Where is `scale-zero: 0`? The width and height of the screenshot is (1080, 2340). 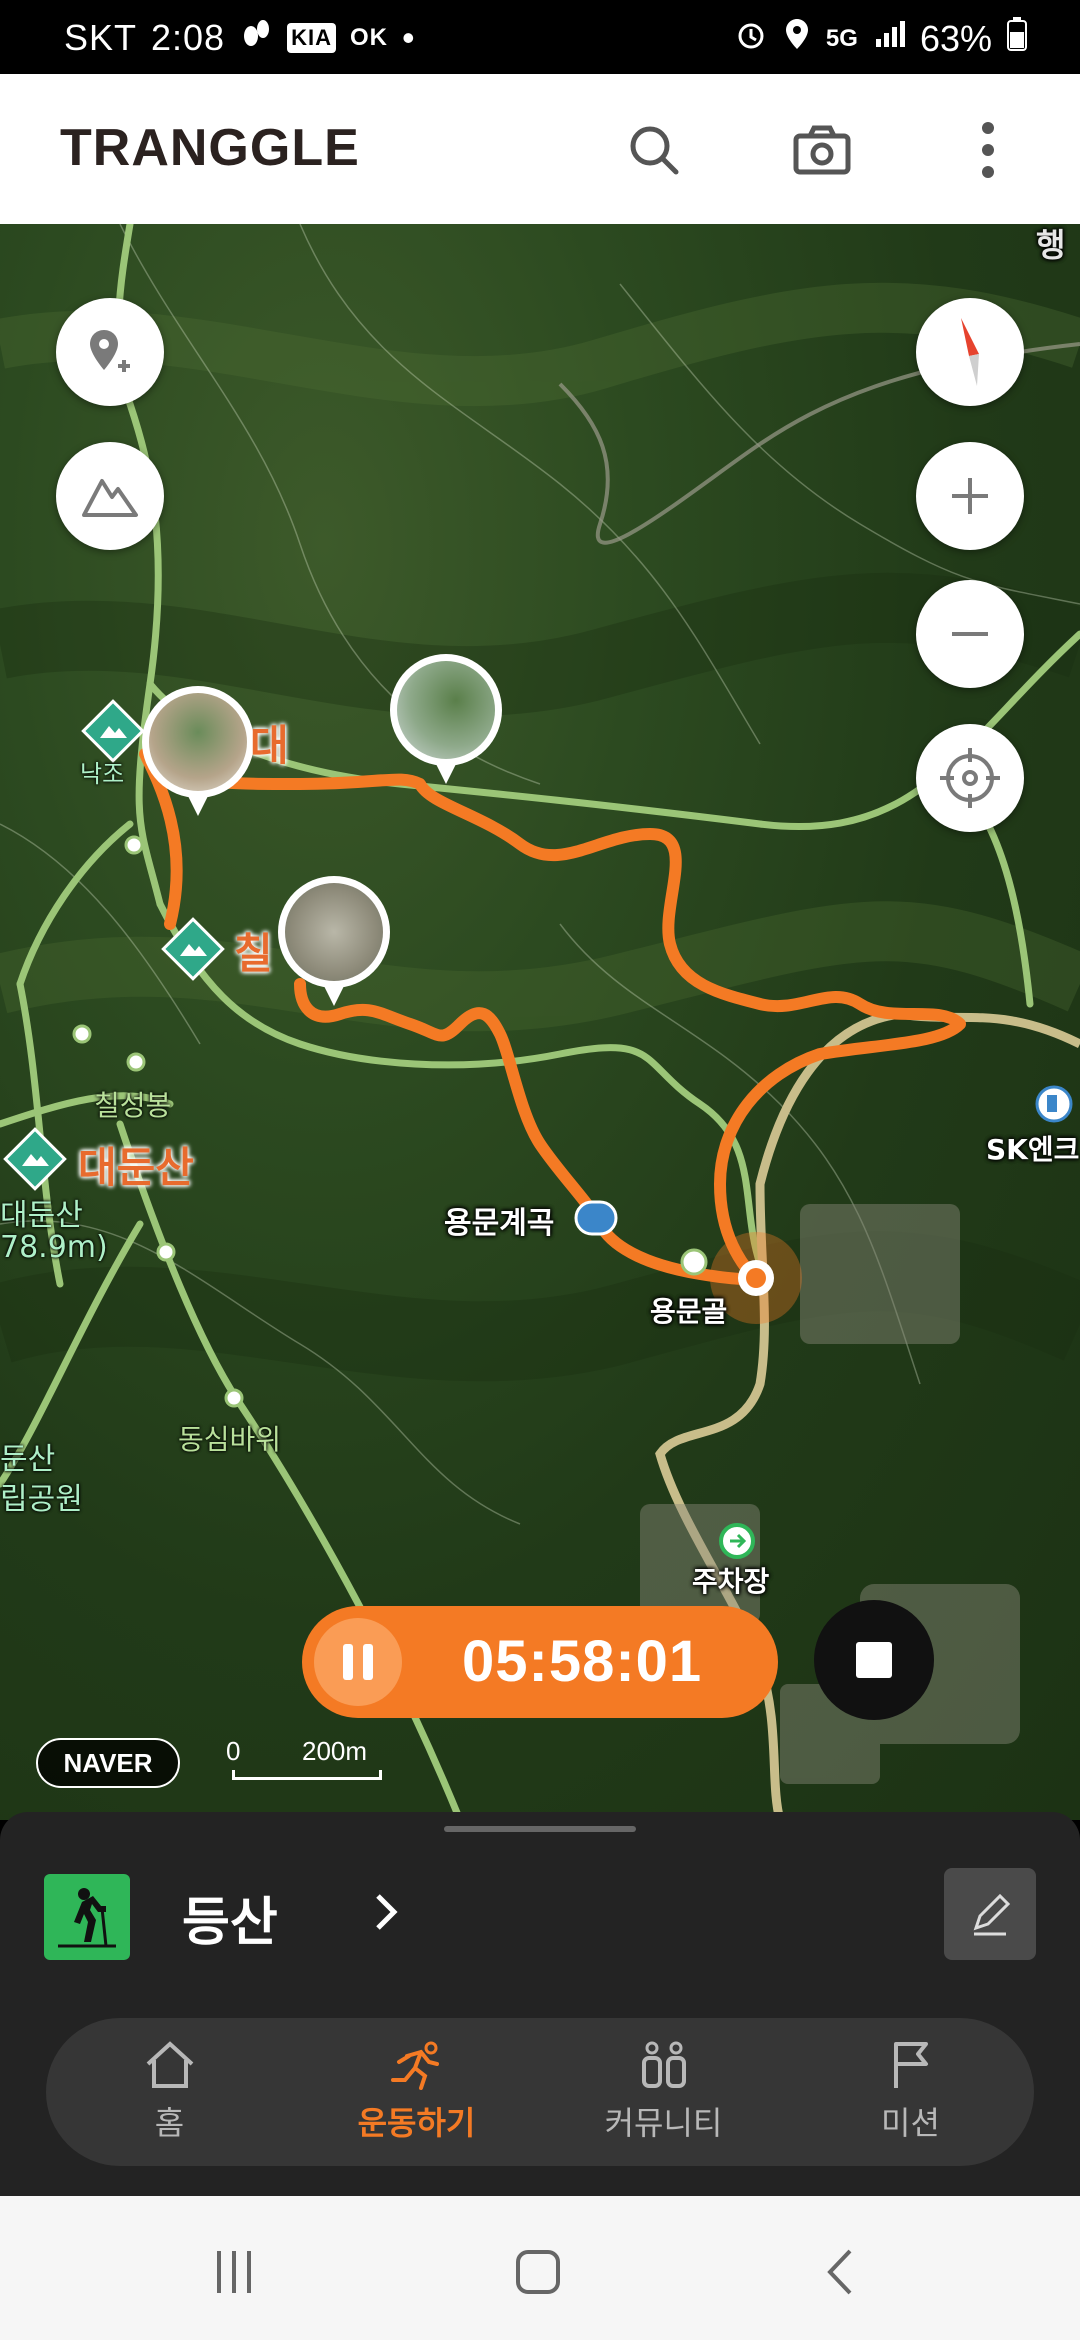 scale-zero: 0 is located at coordinates (233, 1751).